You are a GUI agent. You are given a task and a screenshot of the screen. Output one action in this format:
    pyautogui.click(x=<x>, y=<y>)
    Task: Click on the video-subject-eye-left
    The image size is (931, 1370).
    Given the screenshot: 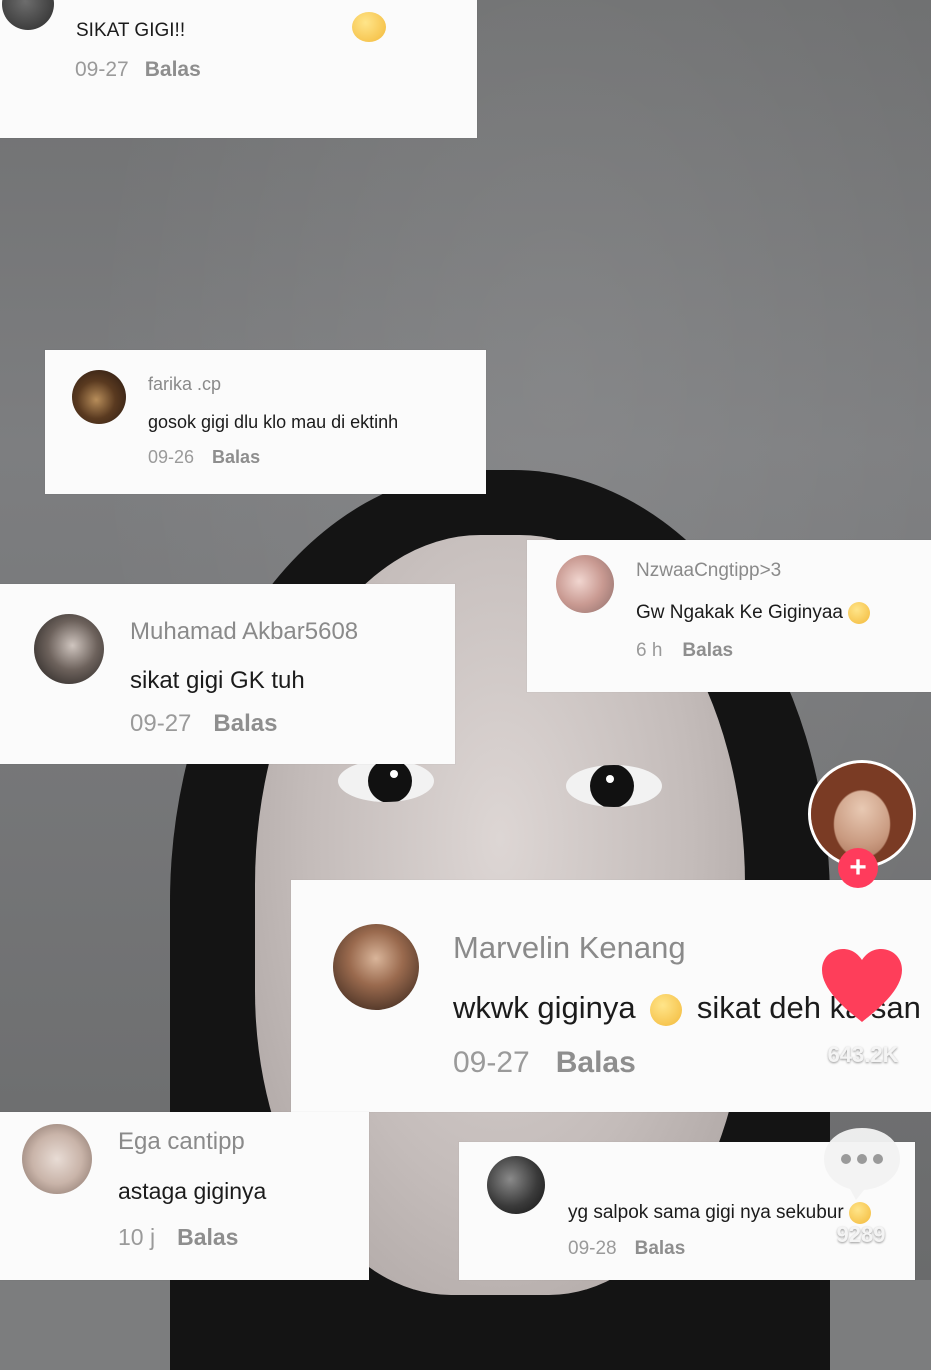 What is the action you would take?
    pyautogui.click(x=386, y=781)
    